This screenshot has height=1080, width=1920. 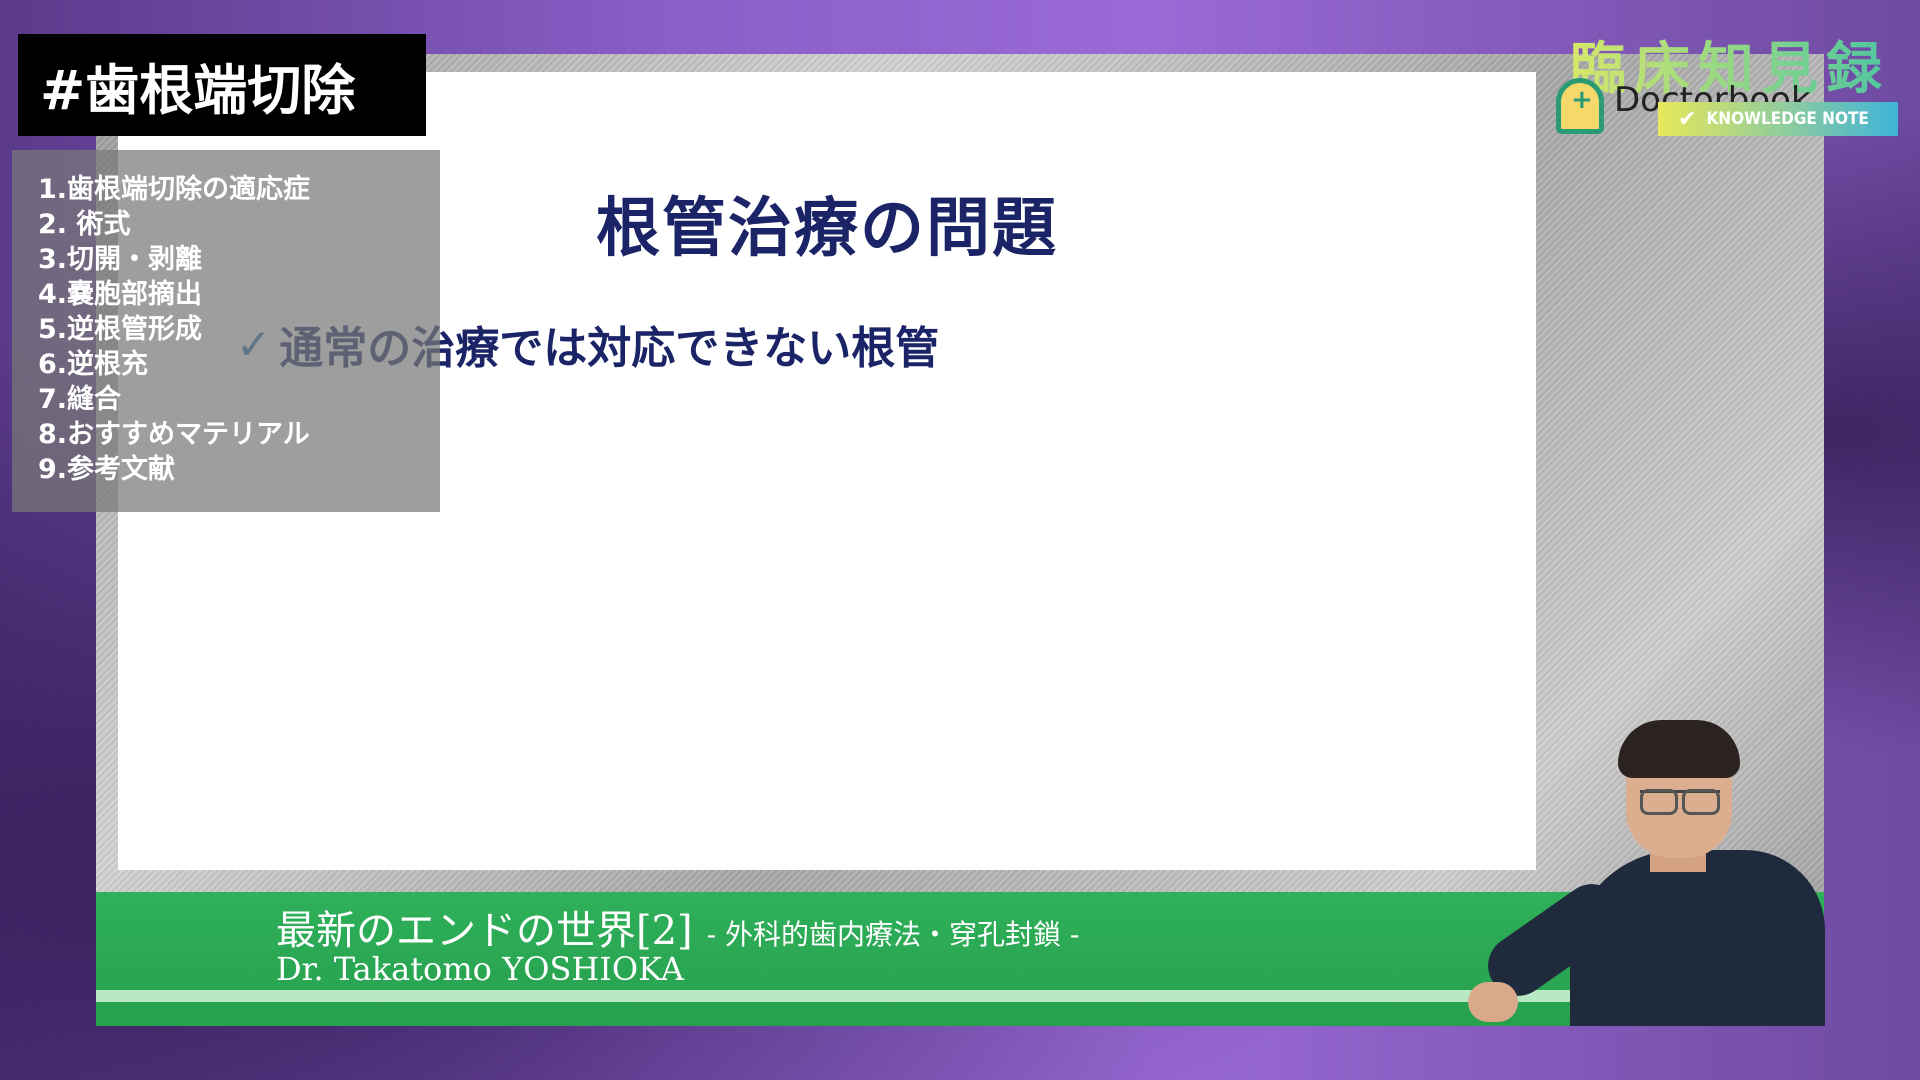 I want to click on brand-watermark: 臨床知見録 Doctorbook ✔ KNOWLEDGE NOTE, so click(x=1727, y=82).